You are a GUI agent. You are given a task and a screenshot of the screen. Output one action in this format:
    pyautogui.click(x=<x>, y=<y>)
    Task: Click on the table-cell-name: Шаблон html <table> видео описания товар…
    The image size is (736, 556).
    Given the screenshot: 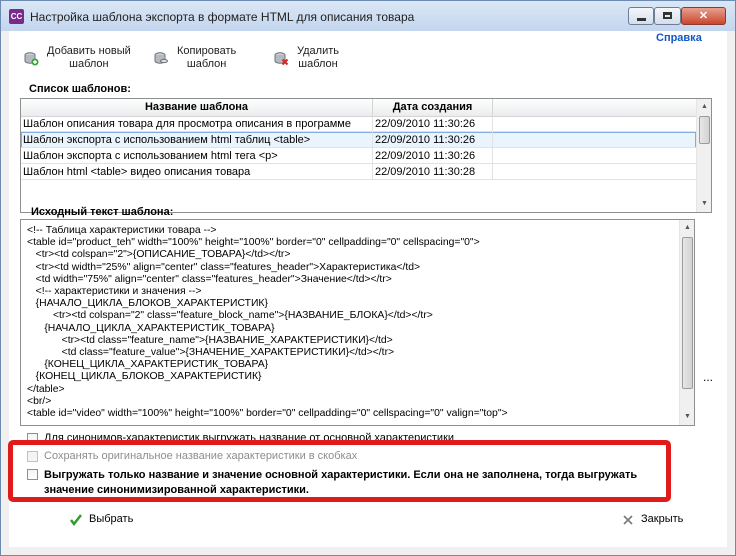 What is the action you would take?
    pyautogui.click(x=197, y=172)
    